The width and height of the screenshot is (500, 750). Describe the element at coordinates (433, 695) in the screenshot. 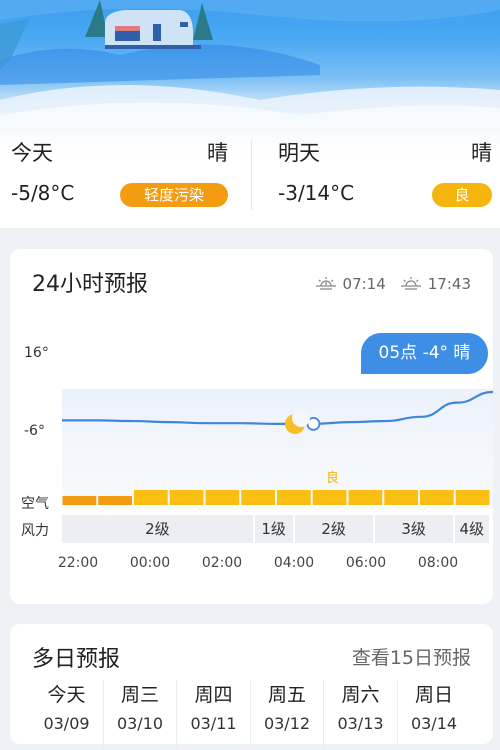

I see `weekday-label: 周日` at that location.